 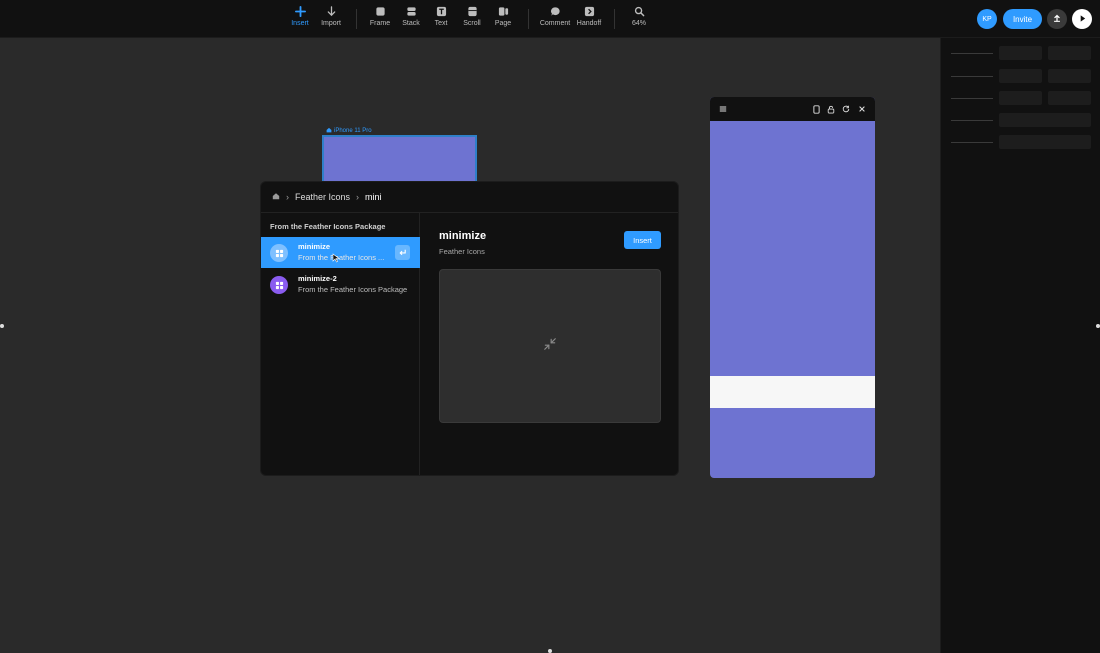 I want to click on zoom-tool: 64%, so click(x=639, y=19).